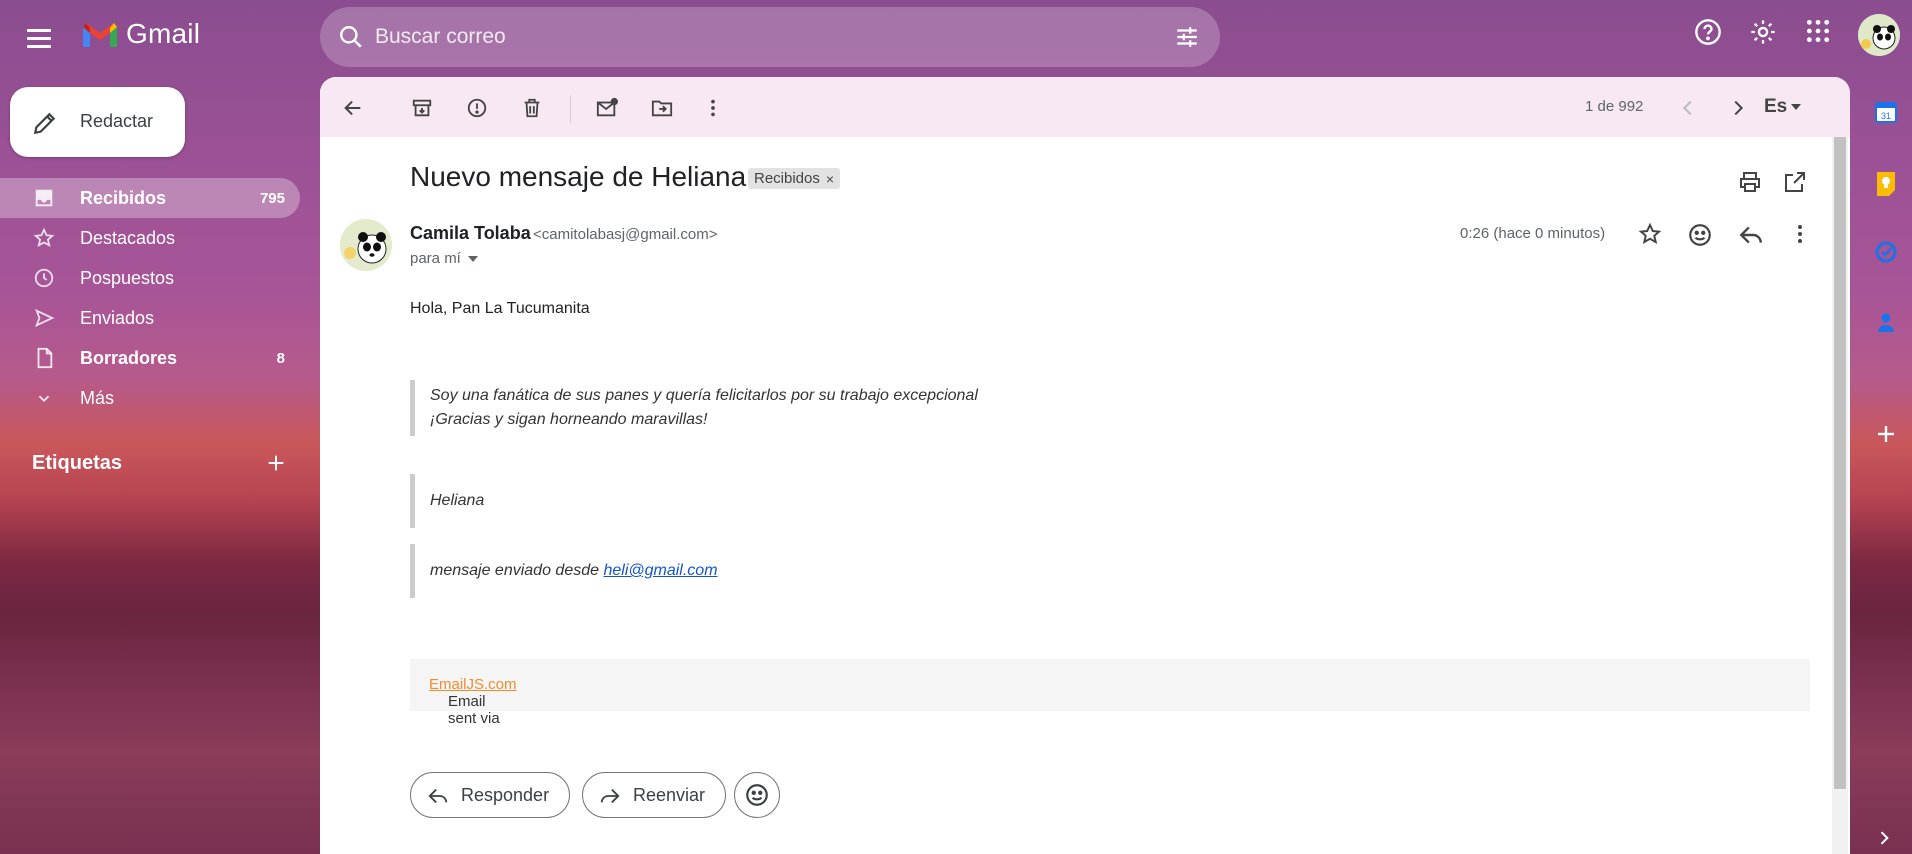  I want to click on drafts-count: 8, so click(280, 358).